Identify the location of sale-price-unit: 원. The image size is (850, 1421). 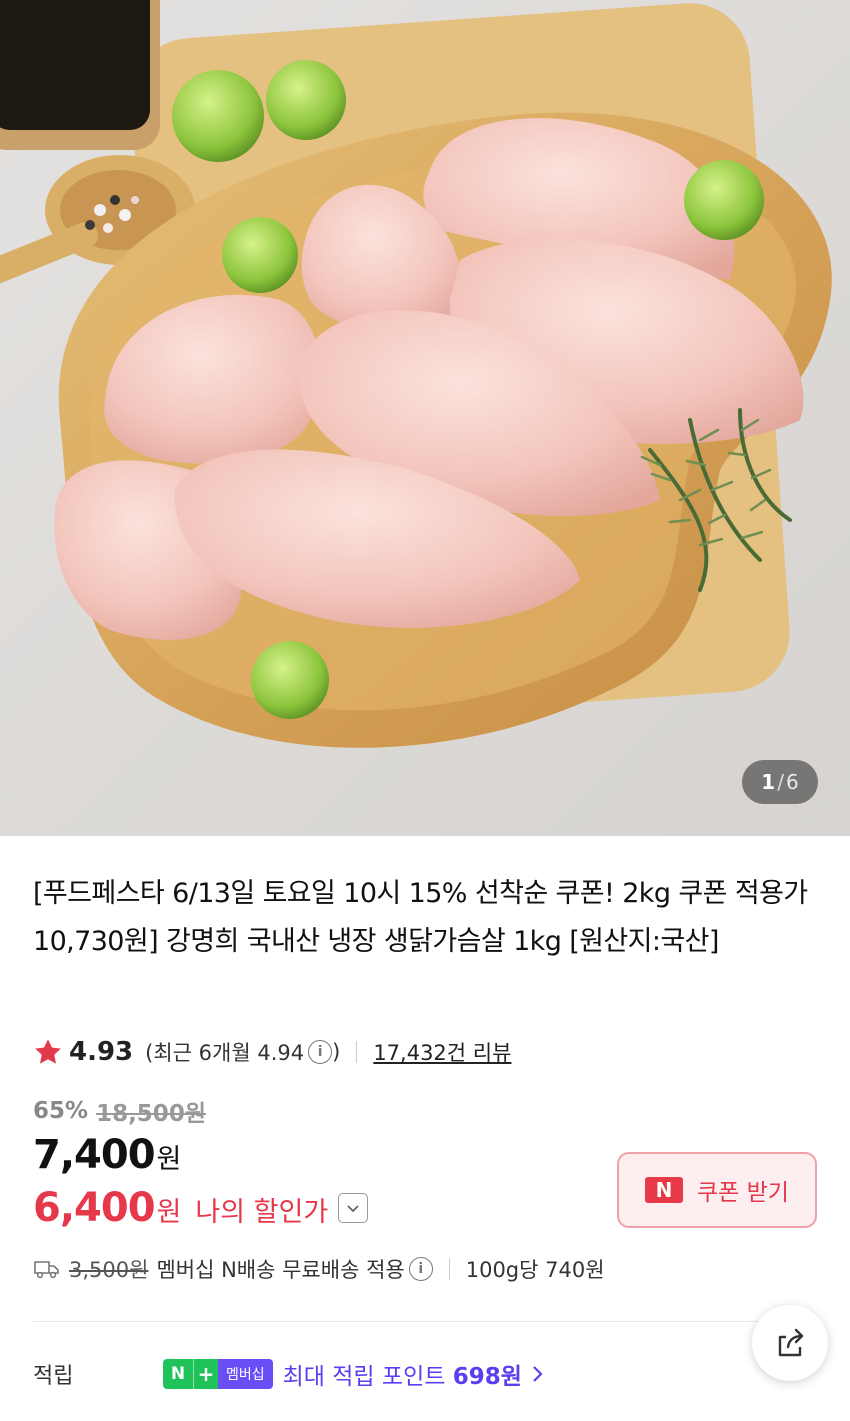
(169, 1159).